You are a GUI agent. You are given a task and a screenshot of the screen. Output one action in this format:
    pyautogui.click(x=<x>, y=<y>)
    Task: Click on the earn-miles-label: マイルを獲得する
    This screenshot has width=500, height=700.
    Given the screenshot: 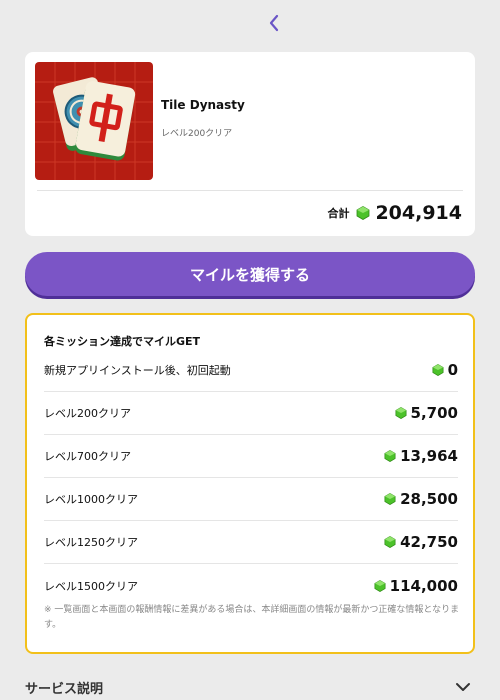 What is the action you would take?
    pyautogui.click(x=249, y=274)
    